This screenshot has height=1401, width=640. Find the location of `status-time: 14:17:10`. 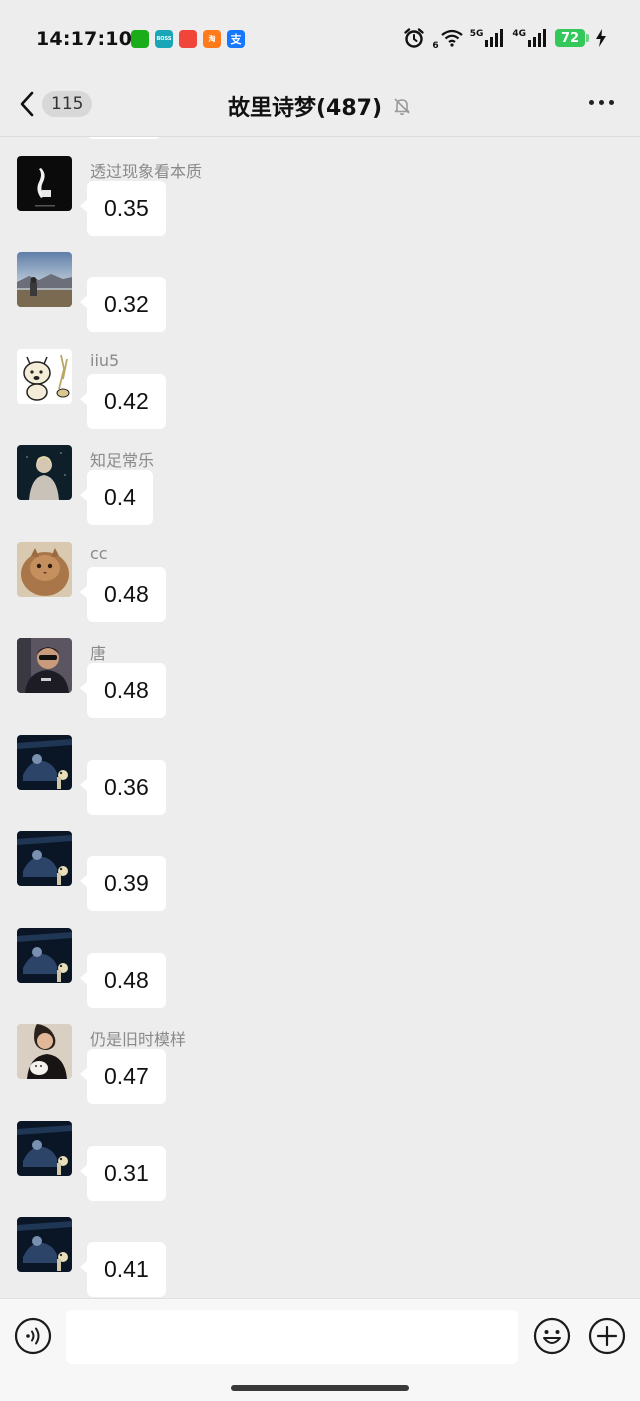

status-time: 14:17:10 is located at coordinates (84, 39).